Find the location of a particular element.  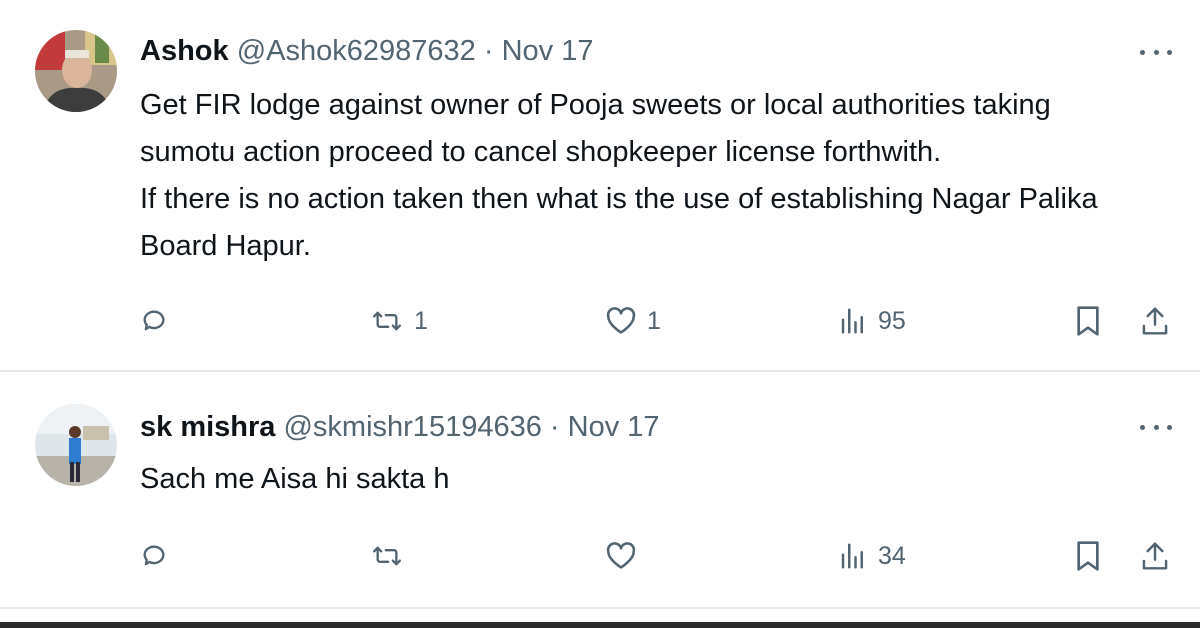

tweet-header: Ashok @Ashok62987632 · Nov 17 is located at coordinates (366, 51).